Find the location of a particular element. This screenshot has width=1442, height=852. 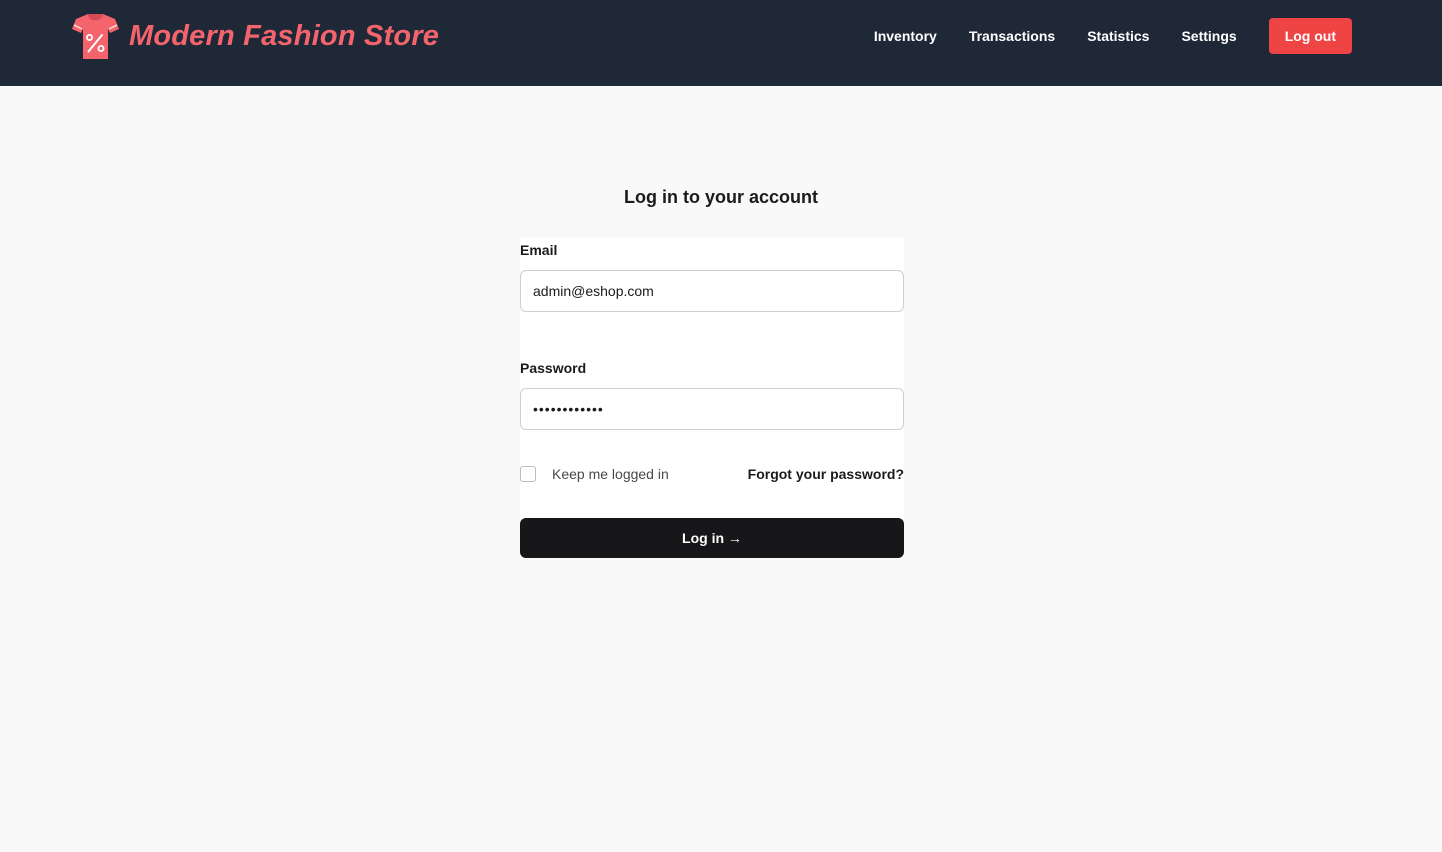

email-field is located at coordinates (712, 291).